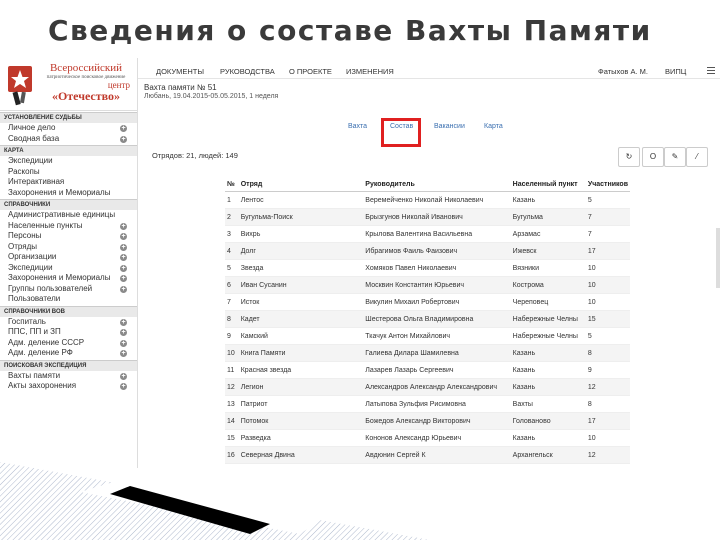 The height and width of the screenshot is (540, 720). What do you see at coordinates (437, 336) in the screenshot?
I see `cell-leader: Ткачук Антон Михайлович` at bounding box center [437, 336].